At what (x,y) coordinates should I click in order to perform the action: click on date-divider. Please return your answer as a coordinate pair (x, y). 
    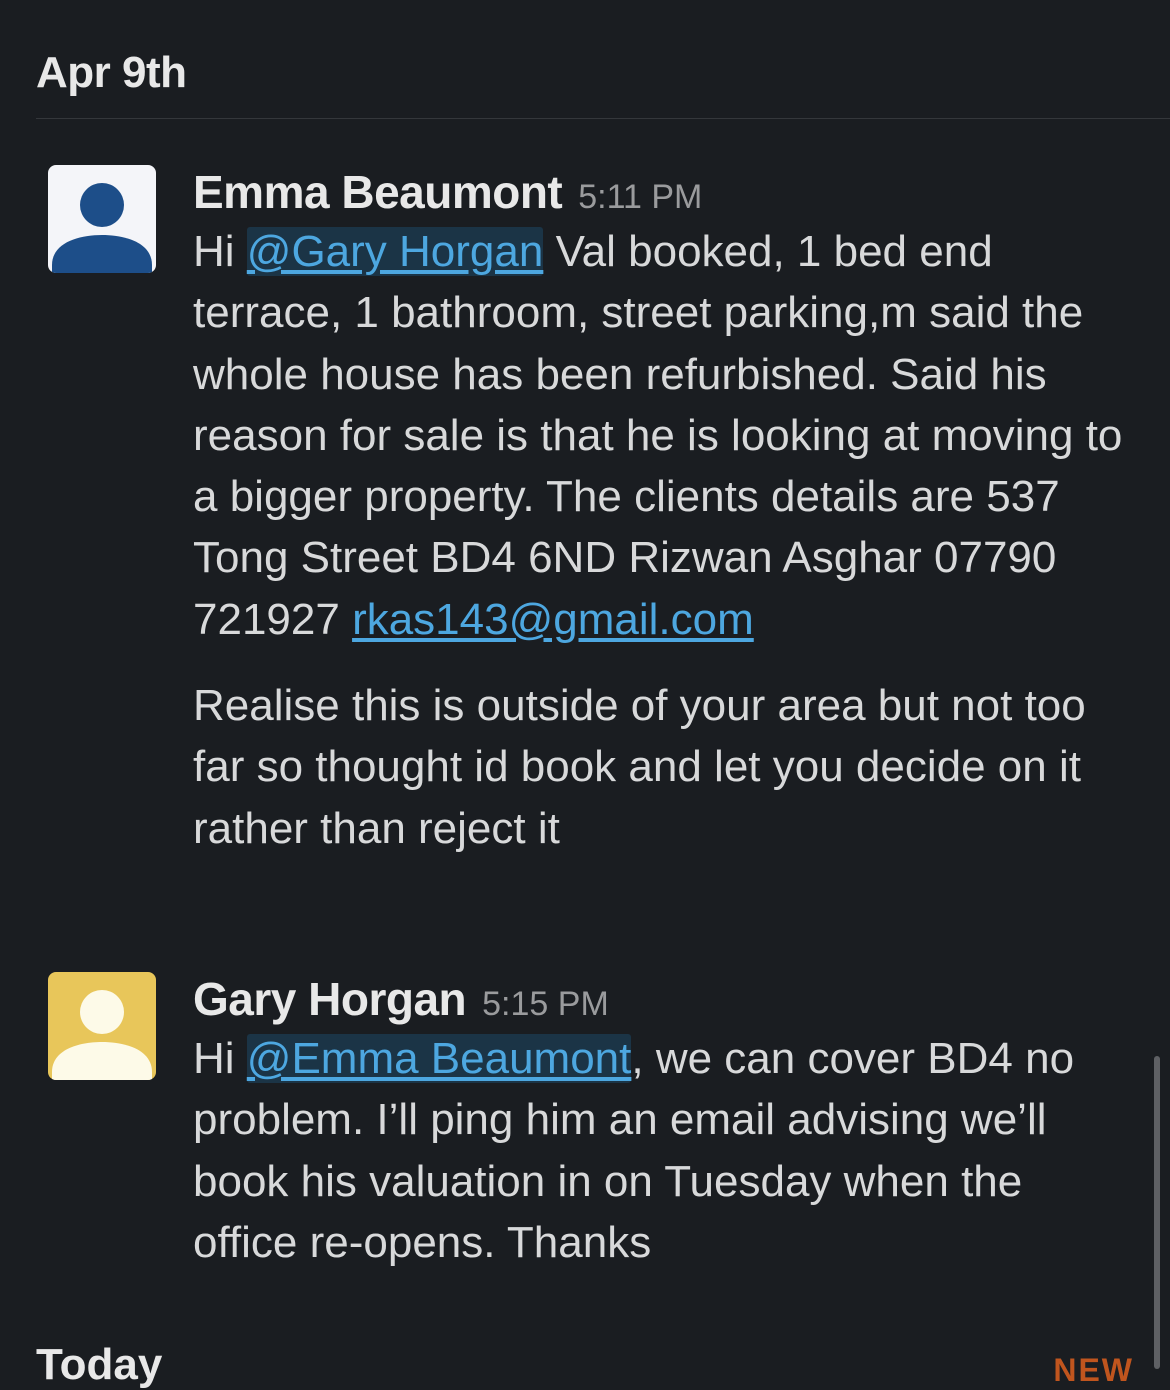
    Looking at the image, I should click on (603, 118).